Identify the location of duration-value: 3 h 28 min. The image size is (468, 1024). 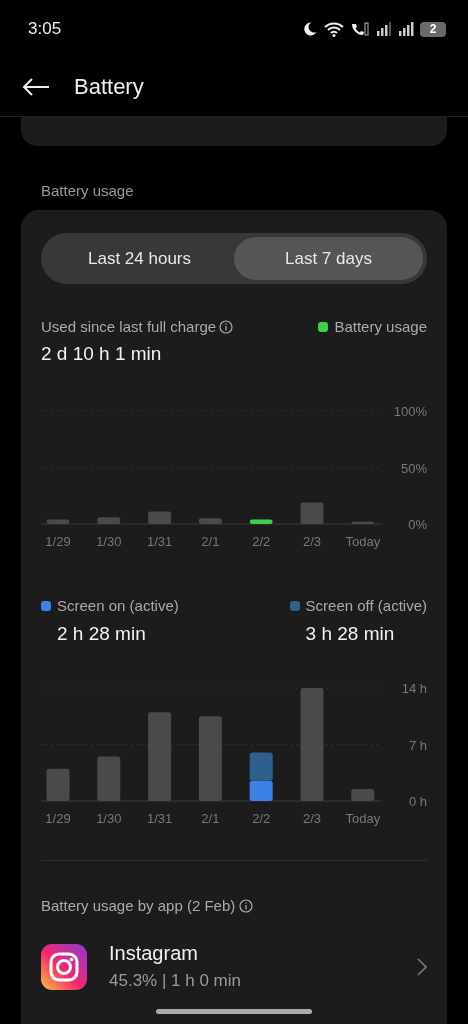
(350, 634).